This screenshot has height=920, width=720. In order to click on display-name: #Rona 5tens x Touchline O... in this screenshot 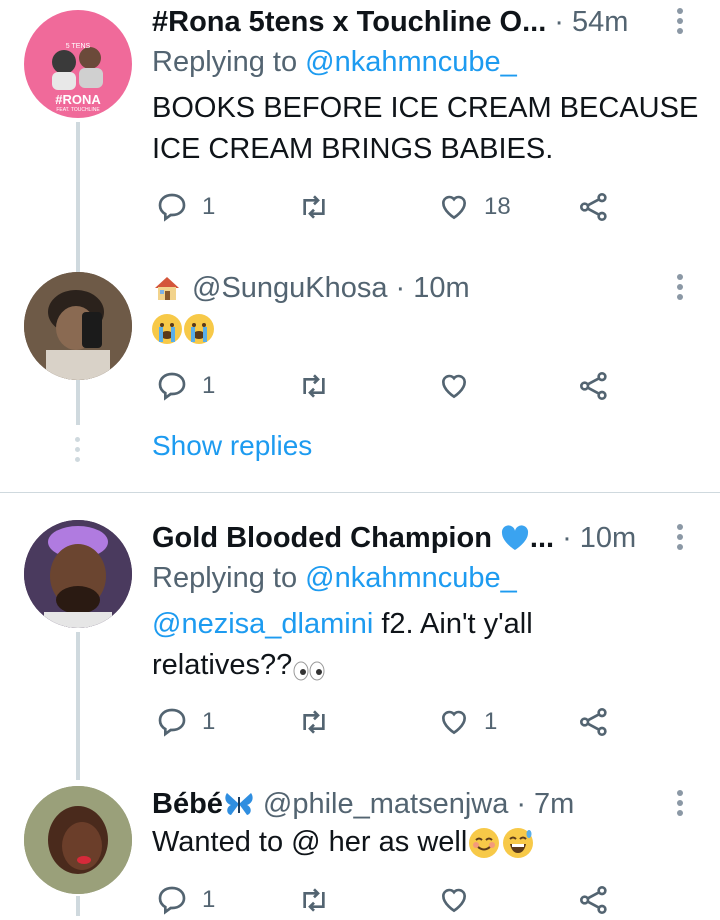, I will do `click(349, 22)`.